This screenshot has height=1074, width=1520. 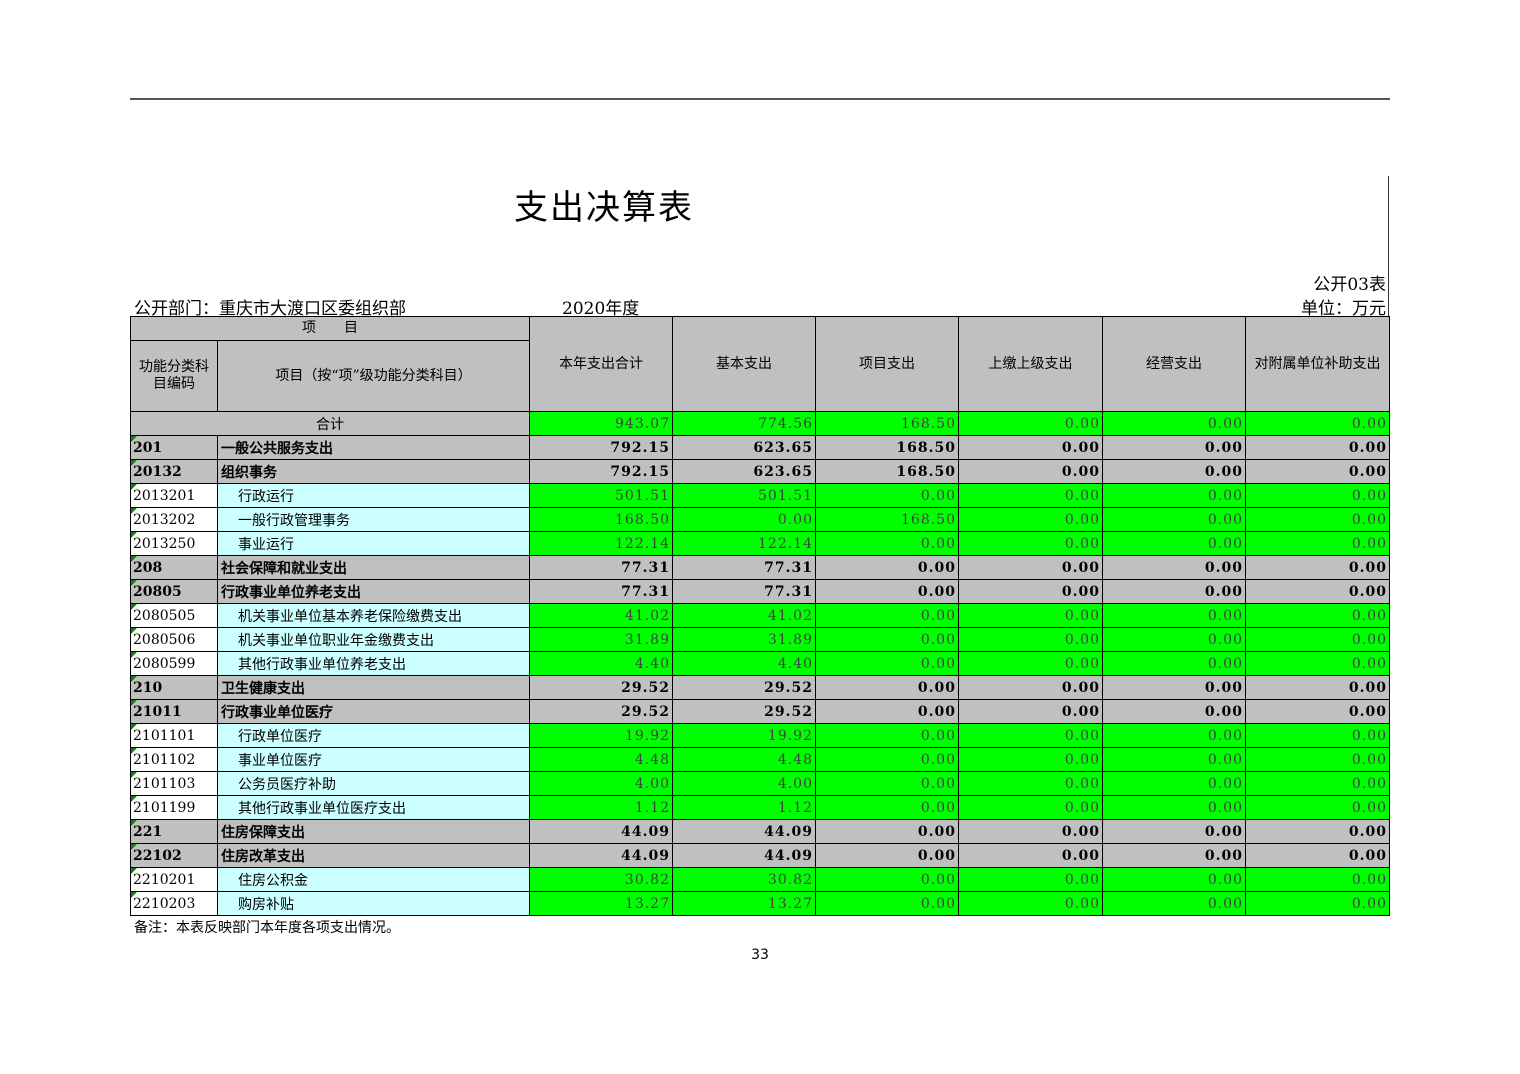 I want to click on total-row: 合计 943.07 774.56 168.50 0.00 0.00 0.00, so click(x=760, y=423).